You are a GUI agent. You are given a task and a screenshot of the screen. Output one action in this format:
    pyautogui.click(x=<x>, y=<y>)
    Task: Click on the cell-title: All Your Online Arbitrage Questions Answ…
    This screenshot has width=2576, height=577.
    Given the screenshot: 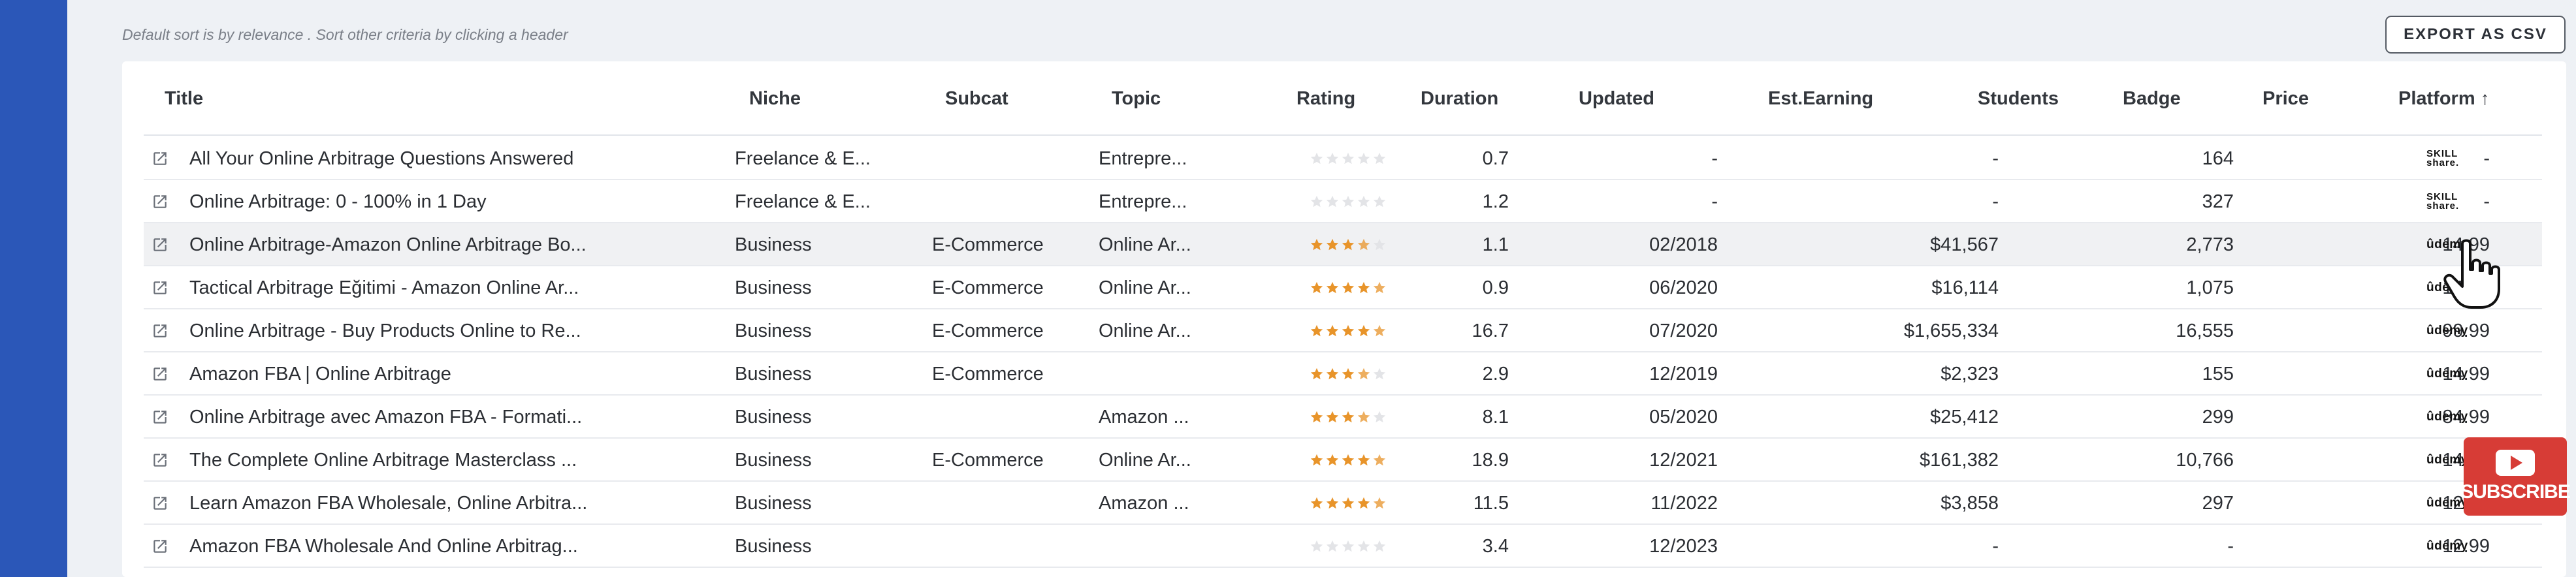 What is the action you would take?
    pyautogui.click(x=450, y=158)
    